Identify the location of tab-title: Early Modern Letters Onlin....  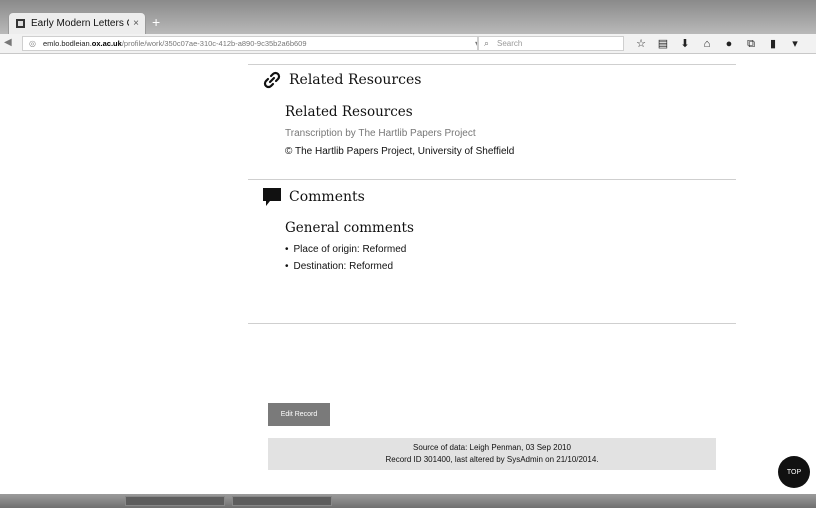
(80, 23).